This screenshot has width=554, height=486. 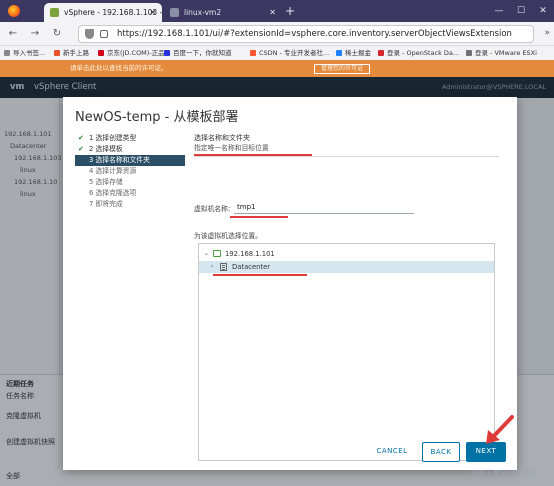 What do you see at coordinates (392, 452) in the screenshot?
I see `cancel-button: CANCEL` at bounding box center [392, 452].